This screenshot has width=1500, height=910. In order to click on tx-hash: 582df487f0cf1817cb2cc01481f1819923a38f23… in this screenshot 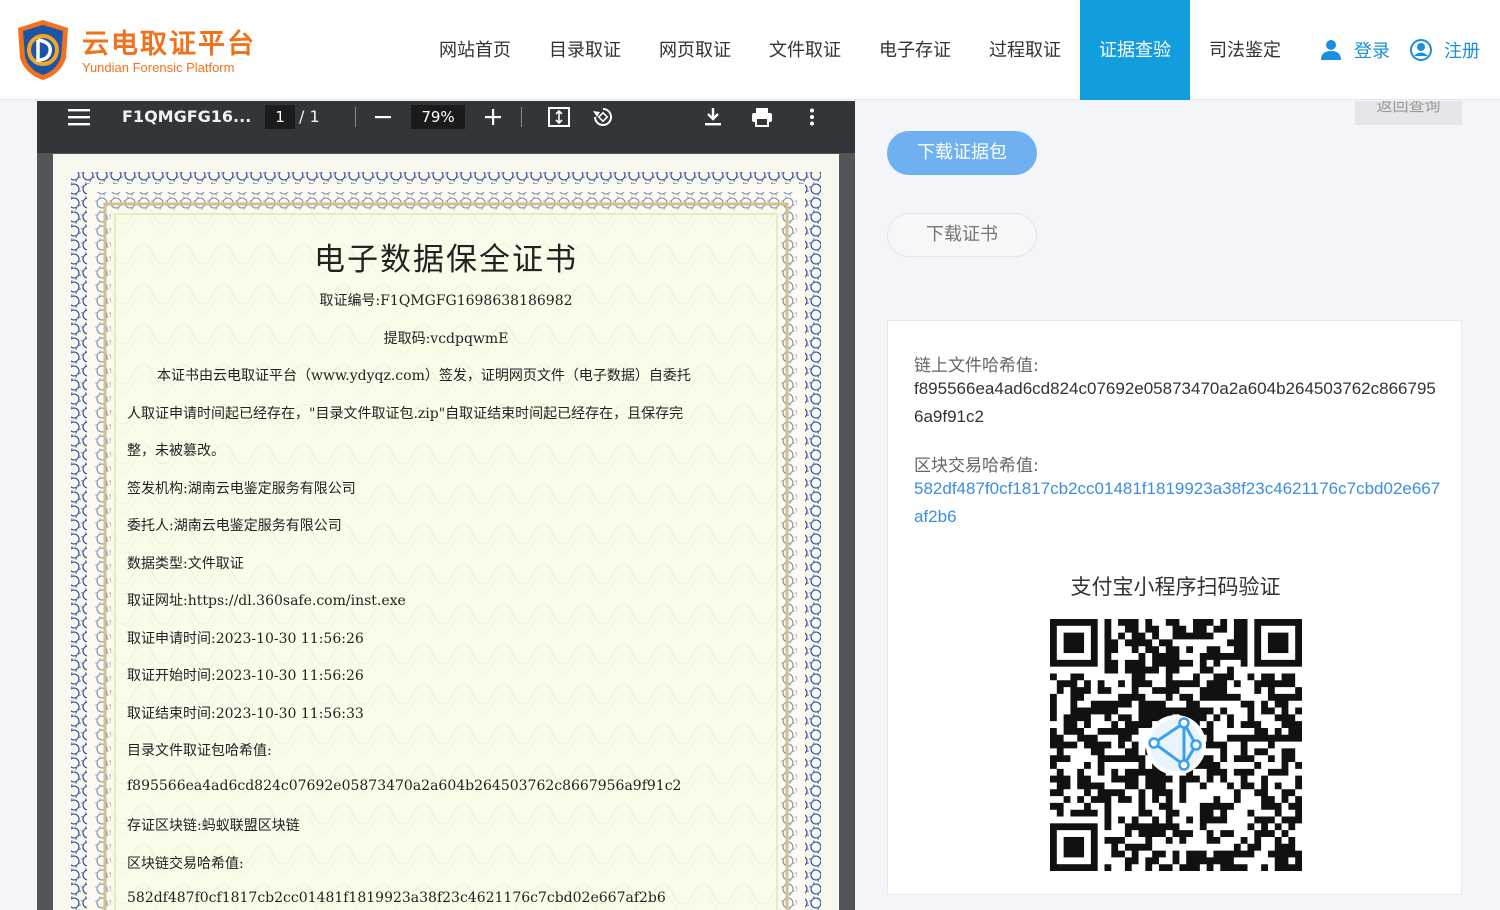, I will do `click(396, 898)`.